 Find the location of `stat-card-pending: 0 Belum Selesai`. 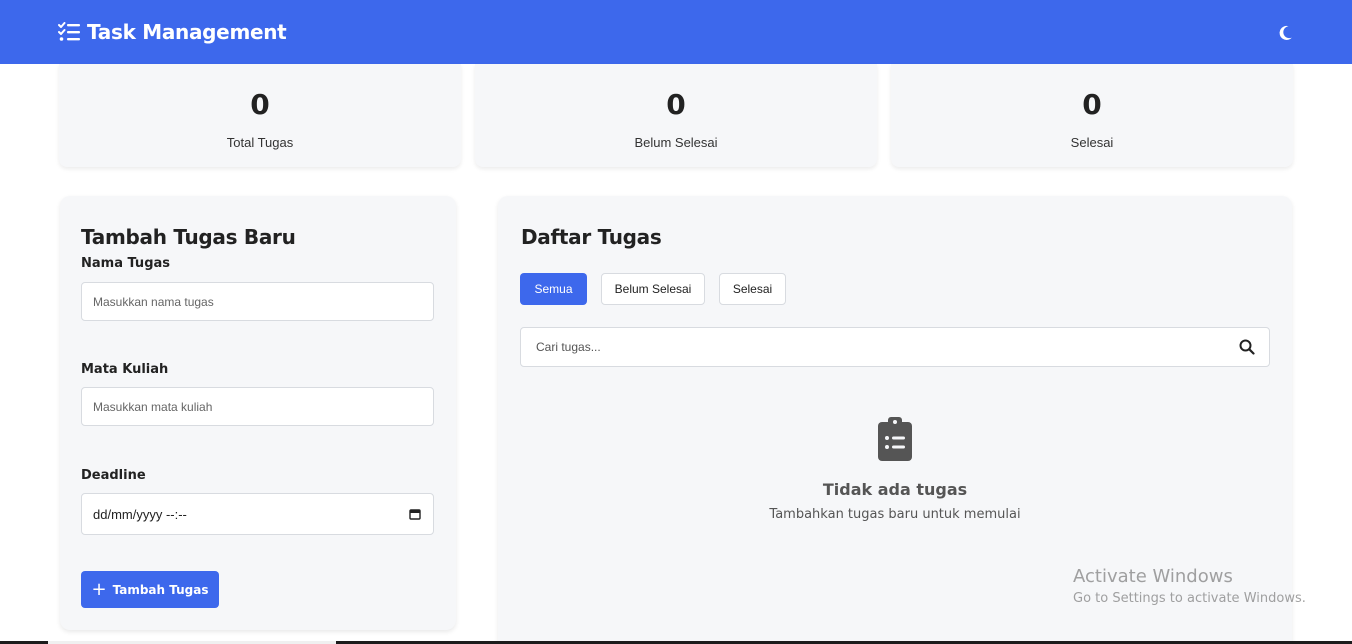

stat-card-pending: 0 Belum Selesai is located at coordinates (676, 115).